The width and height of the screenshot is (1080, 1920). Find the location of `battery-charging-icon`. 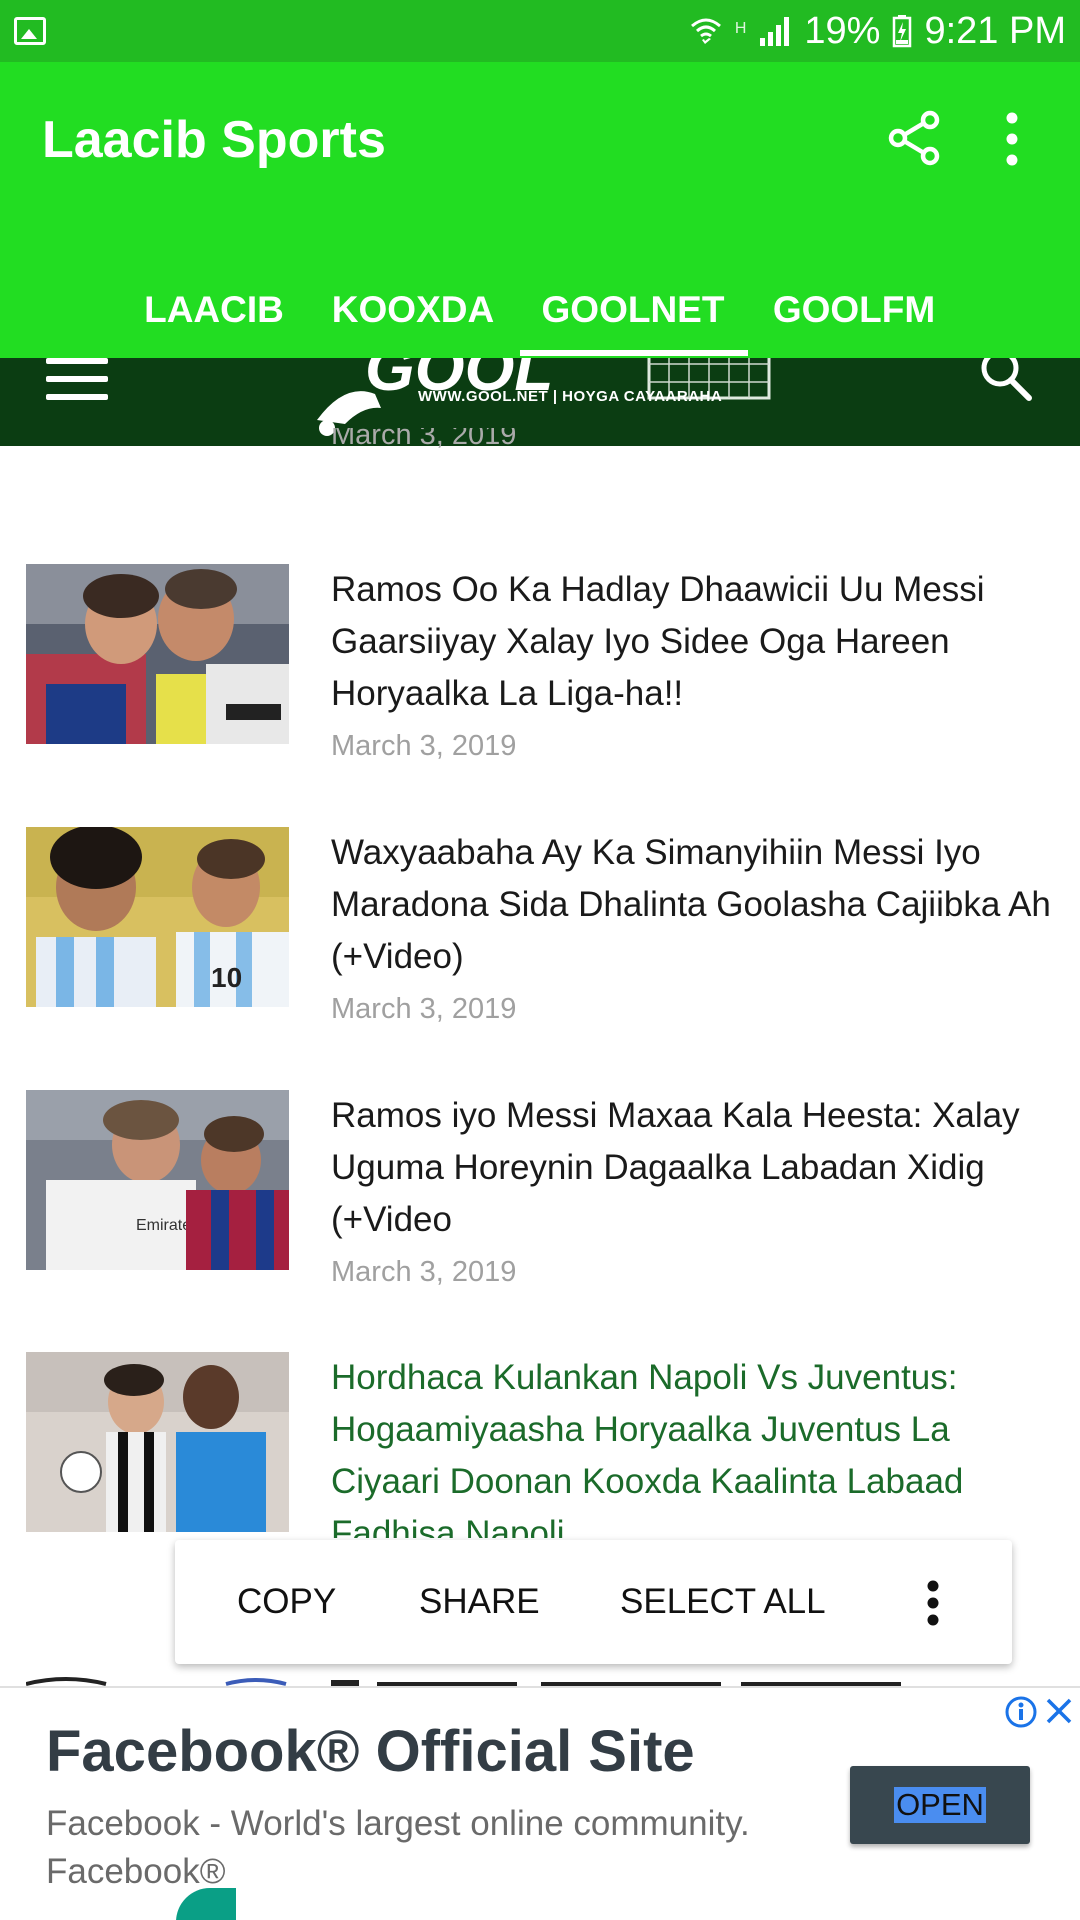

battery-charging-icon is located at coordinates (902, 31).